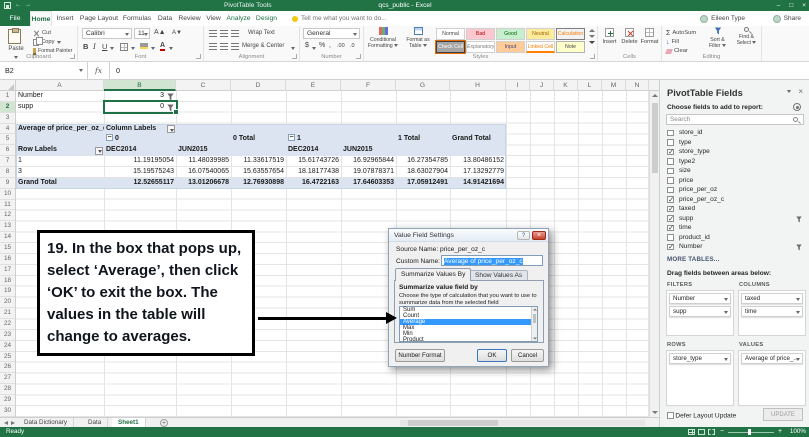 This screenshot has width=809, height=437. What do you see at coordinates (8, 85) in the screenshot?
I see `select-all-corner` at bounding box center [8, 85].